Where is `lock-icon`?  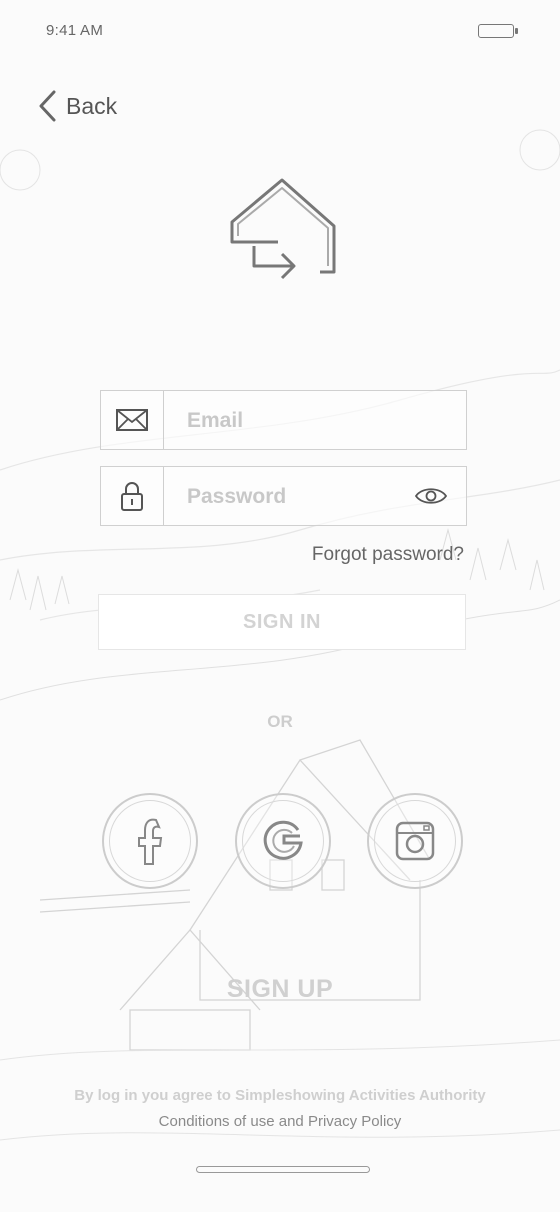 lock-icon is located at coordinates (132, 496).